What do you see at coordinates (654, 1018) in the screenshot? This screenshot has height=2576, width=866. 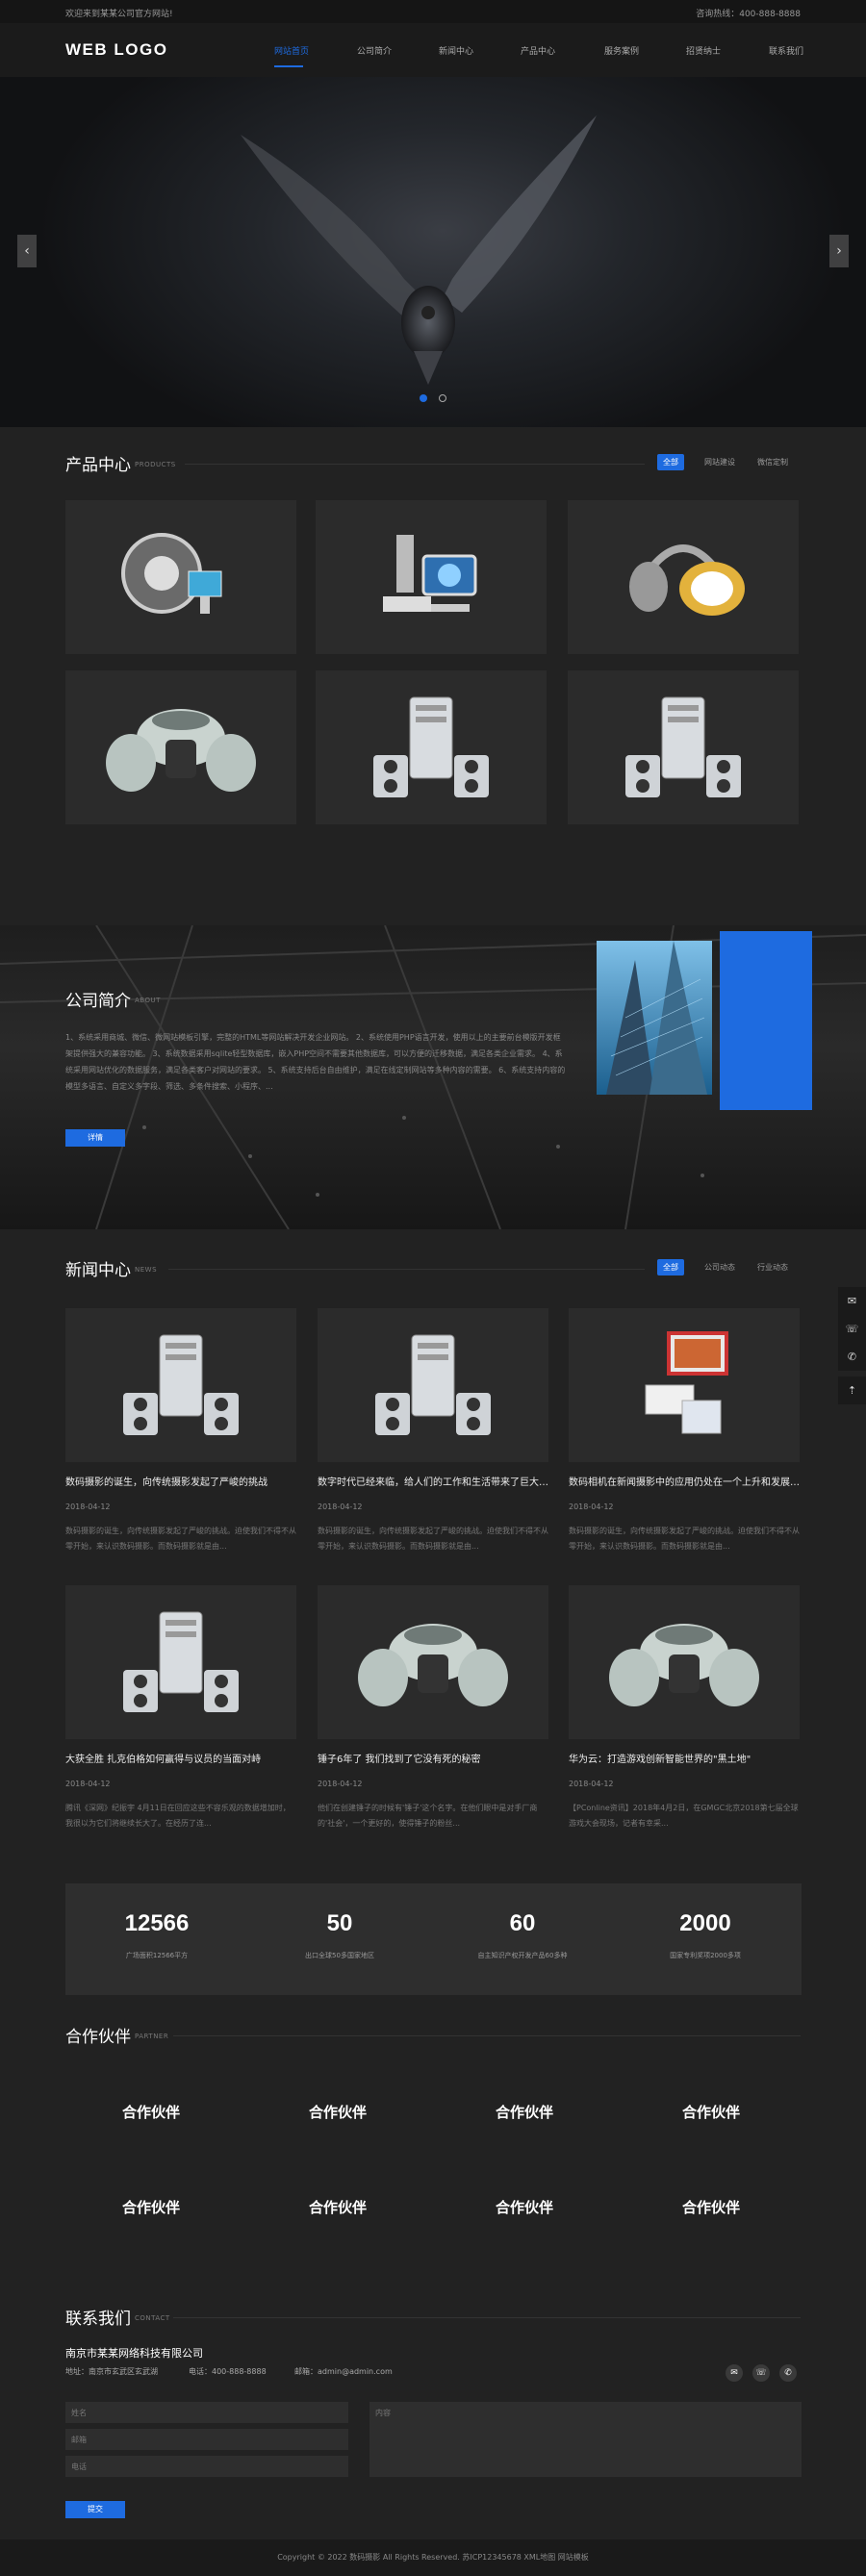 I see `building-image` at bounding box center [654, 1018].